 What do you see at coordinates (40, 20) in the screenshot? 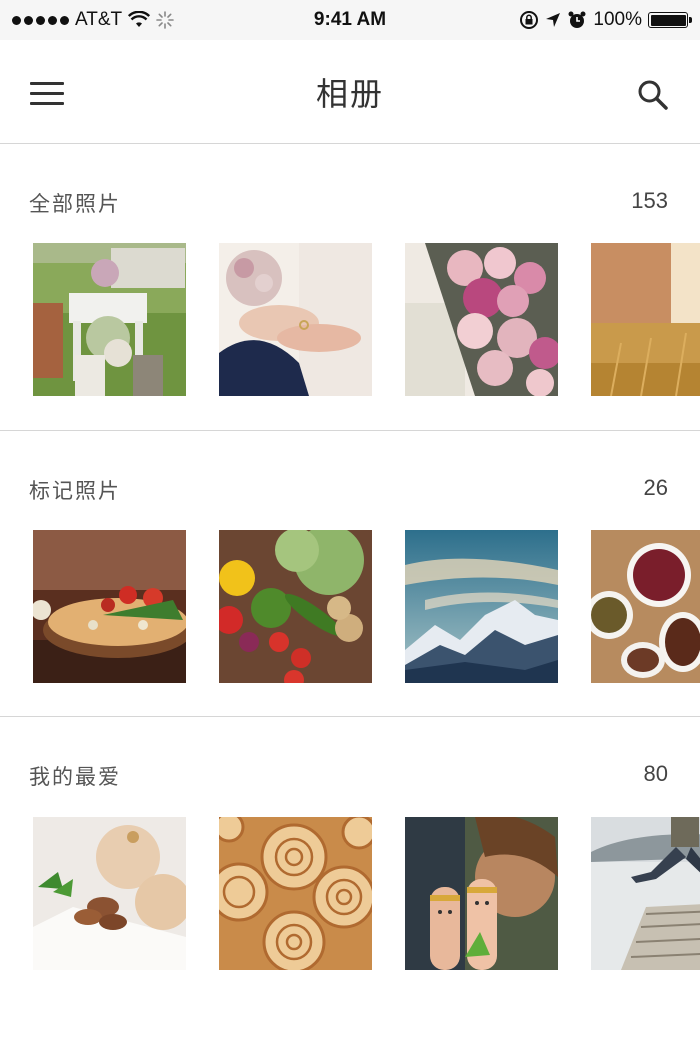
I see `signal-strength-icon` at bounding box center [40, 20].